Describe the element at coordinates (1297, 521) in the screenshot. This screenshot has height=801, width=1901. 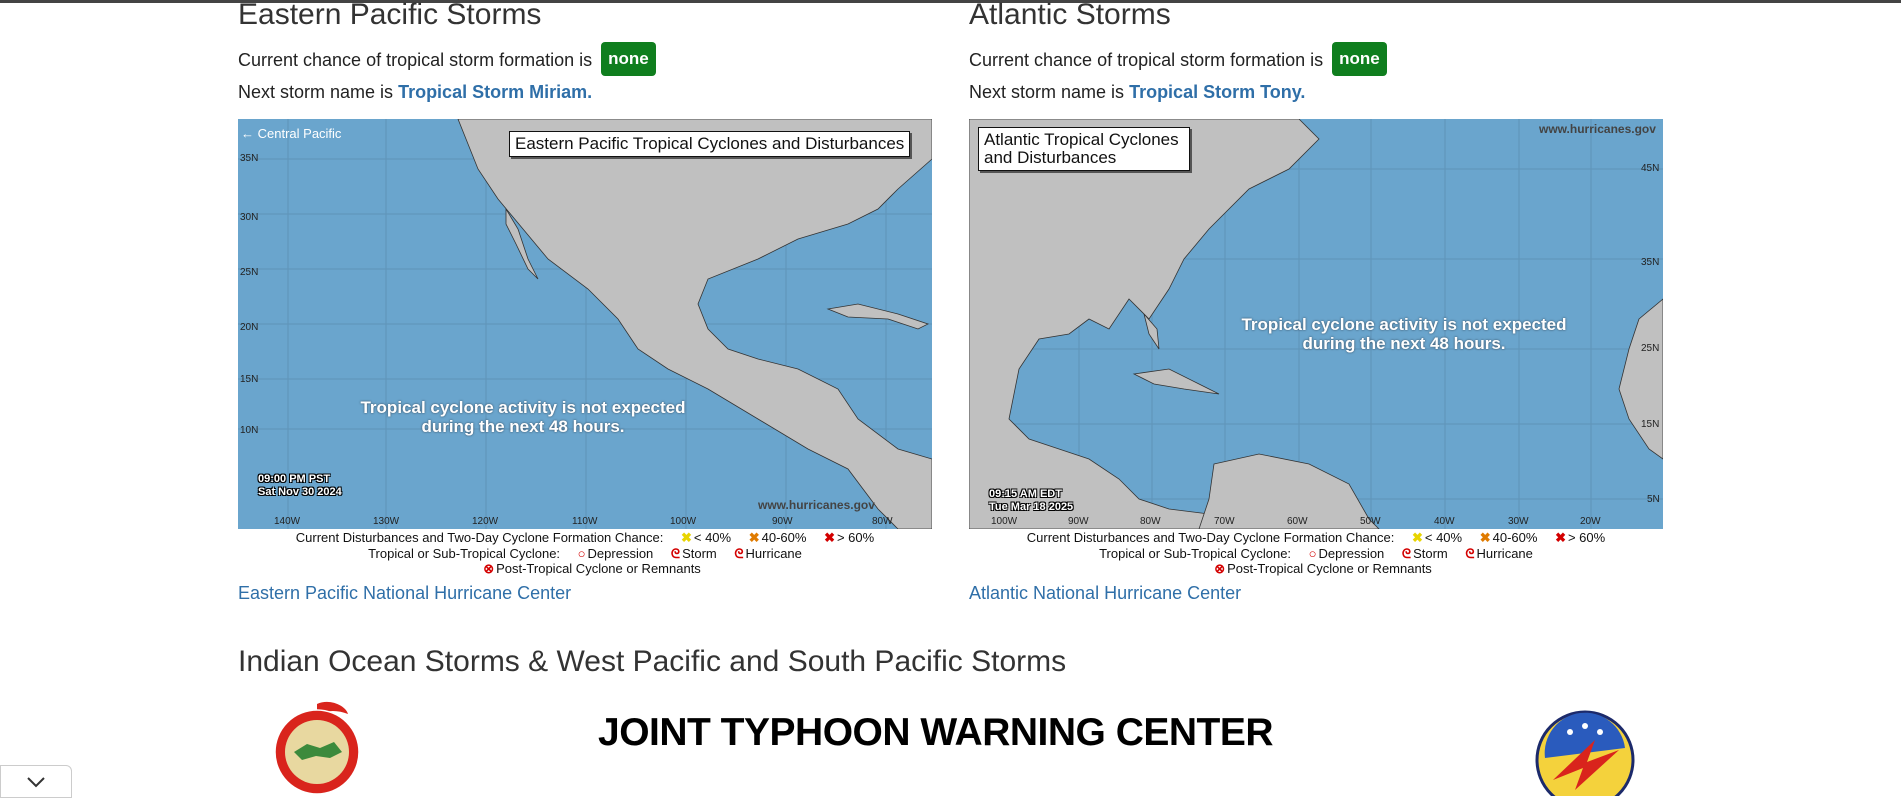
I see `atlantic-lon-label: 60W` at that location.